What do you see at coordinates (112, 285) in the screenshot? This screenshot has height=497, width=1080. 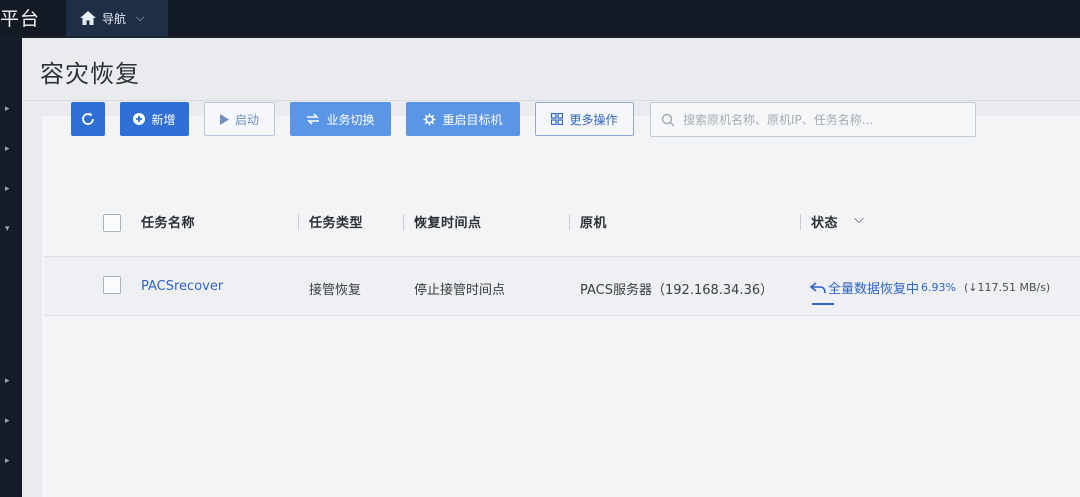 I see `row-checkbox` at bounding box center [112, 285].